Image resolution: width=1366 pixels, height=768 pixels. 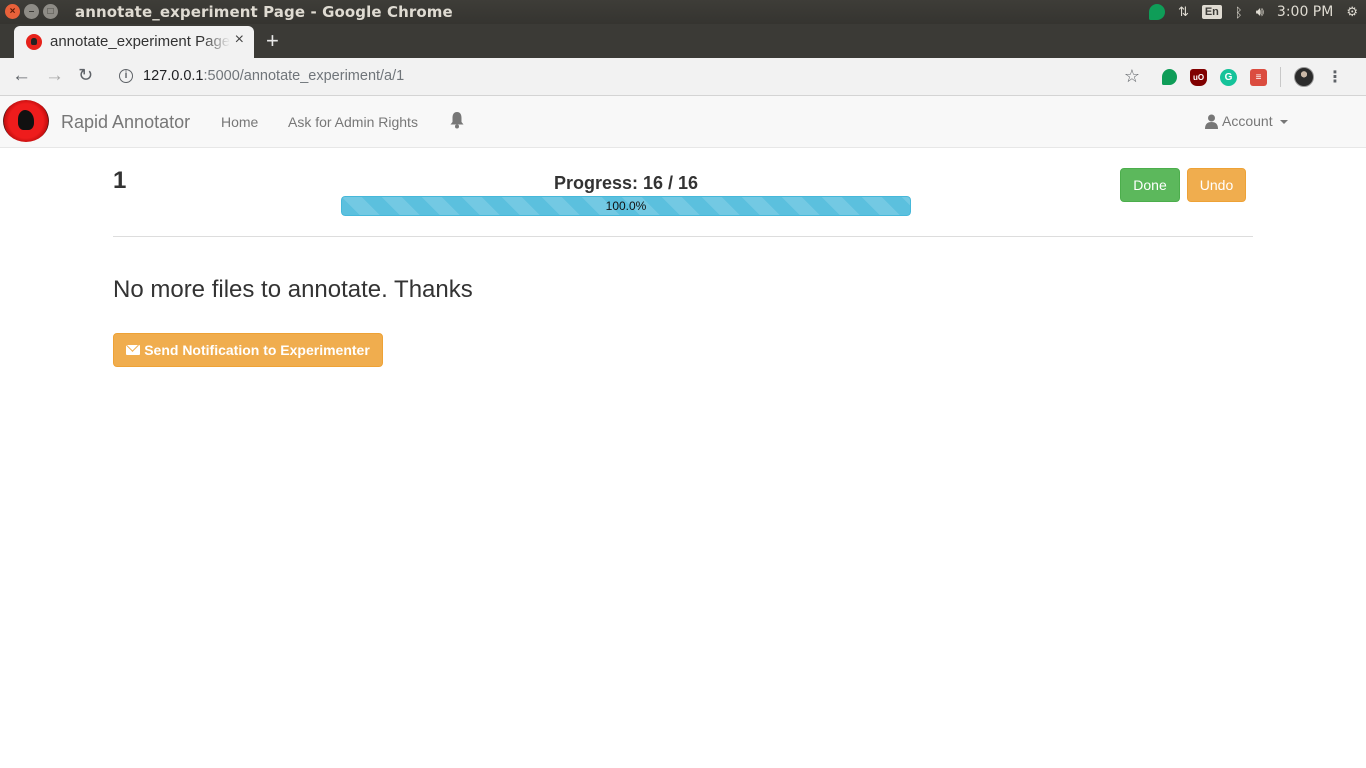 I want to click on window-minimize-button: –, so click(x=31, y=11).